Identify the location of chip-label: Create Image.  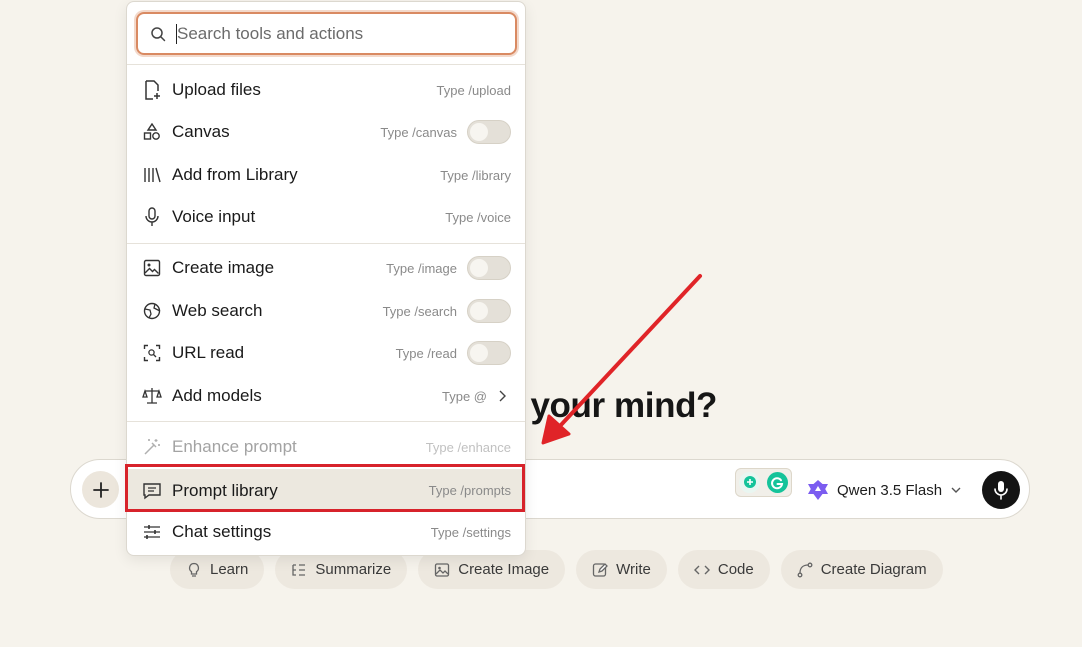
(504, 569).